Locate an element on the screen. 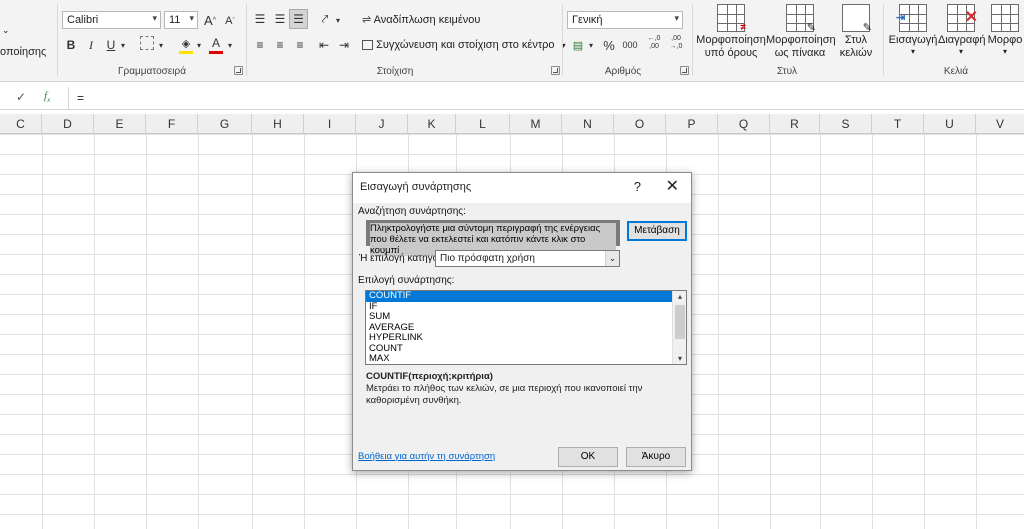  formula-bar: ✓ fx = is located at coordinates (512, 98).